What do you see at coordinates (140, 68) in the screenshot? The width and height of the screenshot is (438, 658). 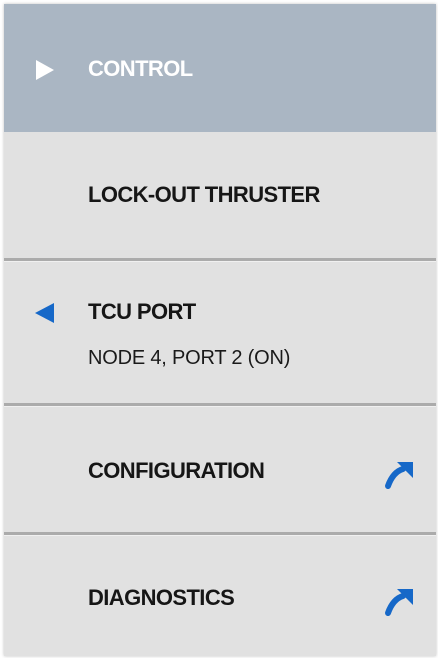 I see `menu-item-label: CONTROL` at bounding box center [140, 68].